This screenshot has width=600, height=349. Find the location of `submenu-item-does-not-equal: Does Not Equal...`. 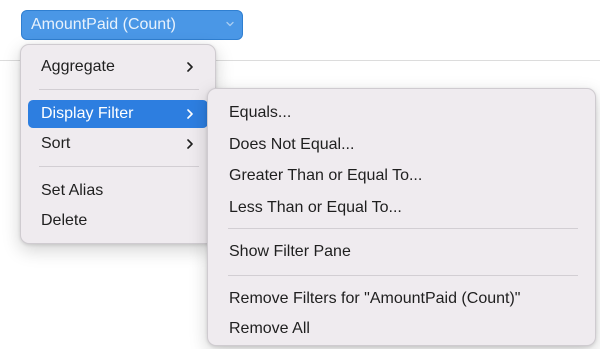

submenu-item-does-not-equal: Does Not Equal... is located at coordinates (402, 145).